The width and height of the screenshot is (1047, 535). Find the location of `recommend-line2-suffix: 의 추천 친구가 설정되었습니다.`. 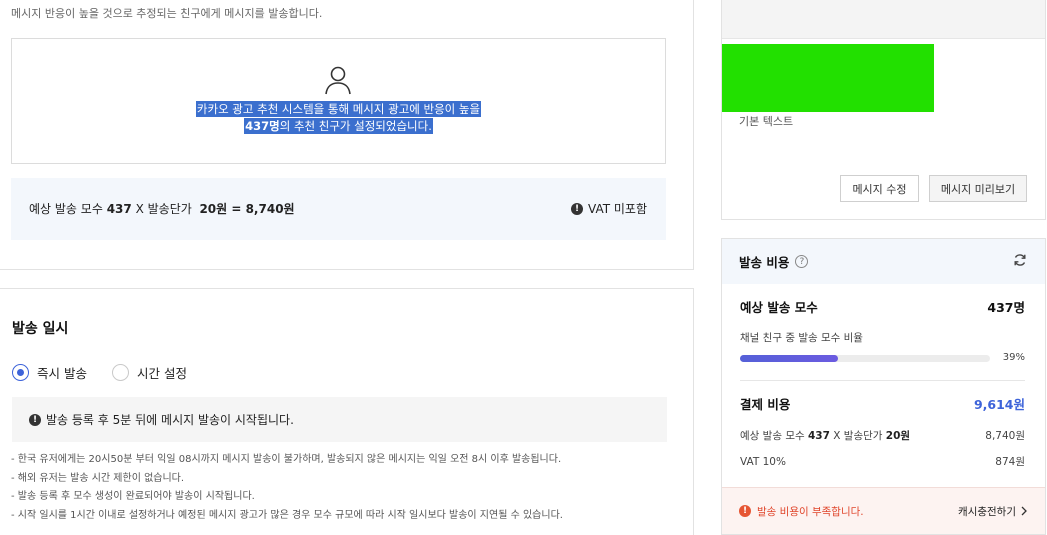

recommend-line2-suffix: 의 추천 친구가 설정되었습니다. is located at coordinates (355, 126).